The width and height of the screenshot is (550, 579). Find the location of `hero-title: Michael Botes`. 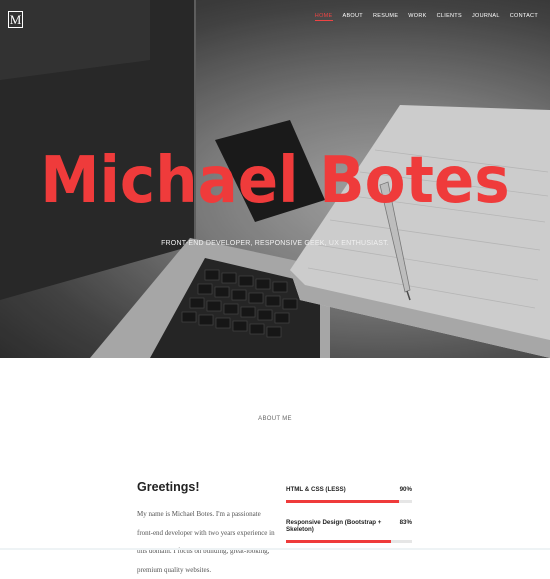

hero-title: Michael Botes is located at coordinates (275, 181).